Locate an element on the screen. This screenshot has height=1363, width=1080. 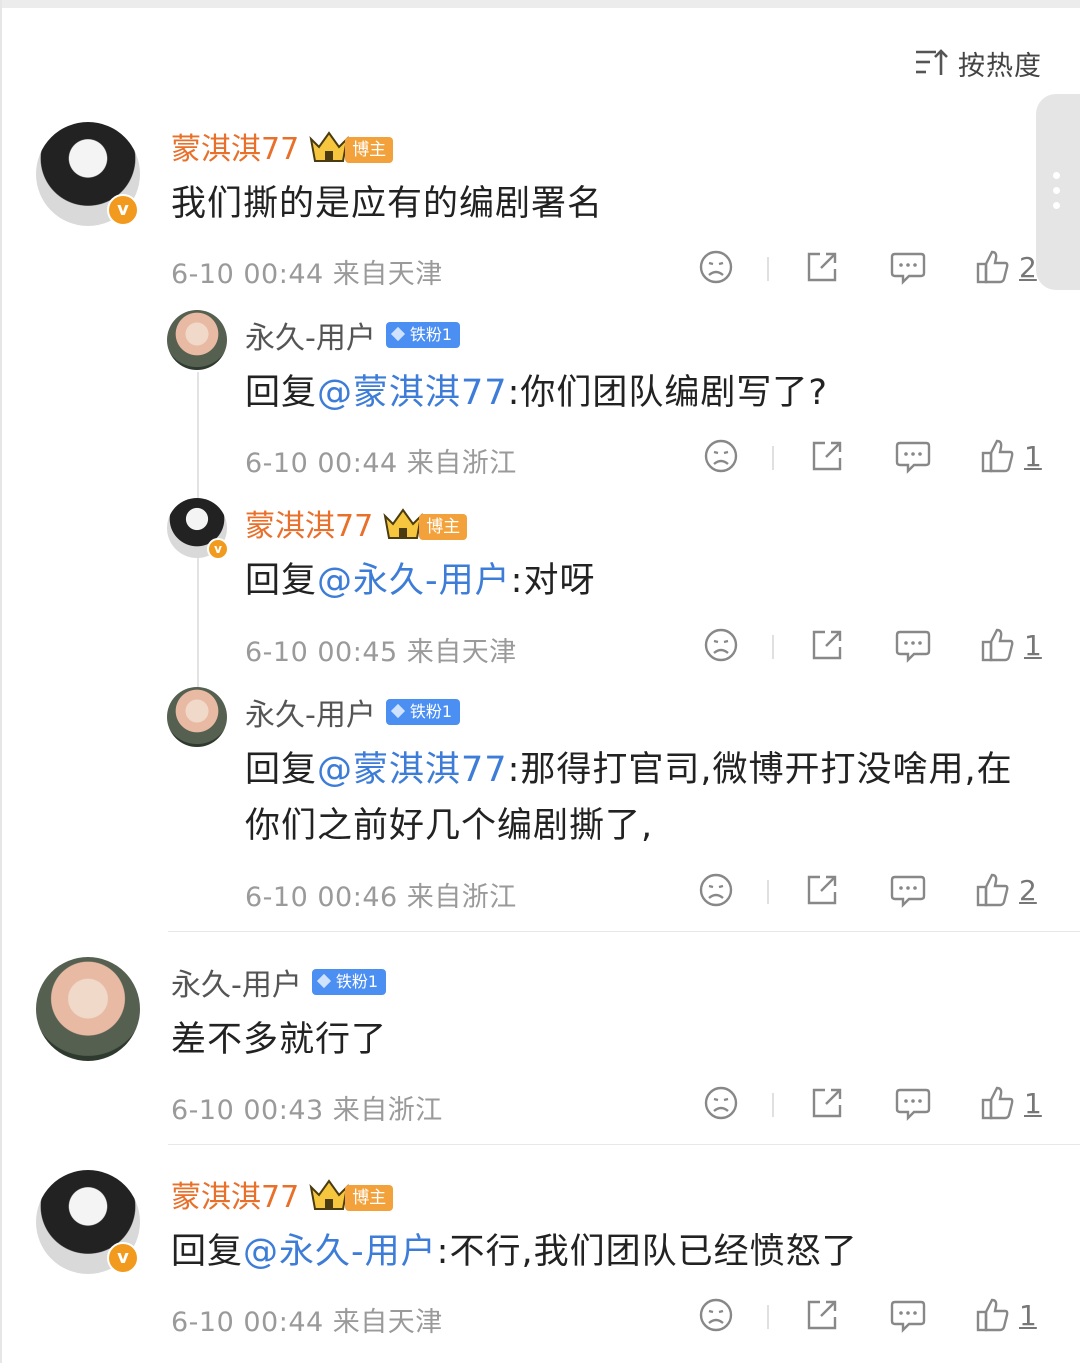
comment-text: 回复@永久-用户:对呀 is located at coordinates (420, 581).